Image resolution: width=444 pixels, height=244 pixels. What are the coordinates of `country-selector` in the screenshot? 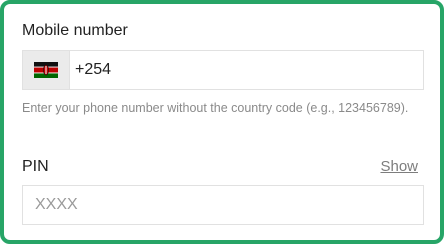 It's located at (46, 70).